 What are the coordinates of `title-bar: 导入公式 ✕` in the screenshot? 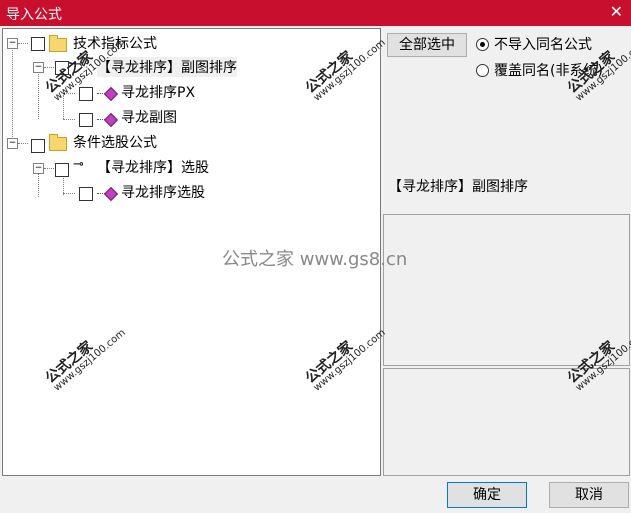 It's located at (315, 13).